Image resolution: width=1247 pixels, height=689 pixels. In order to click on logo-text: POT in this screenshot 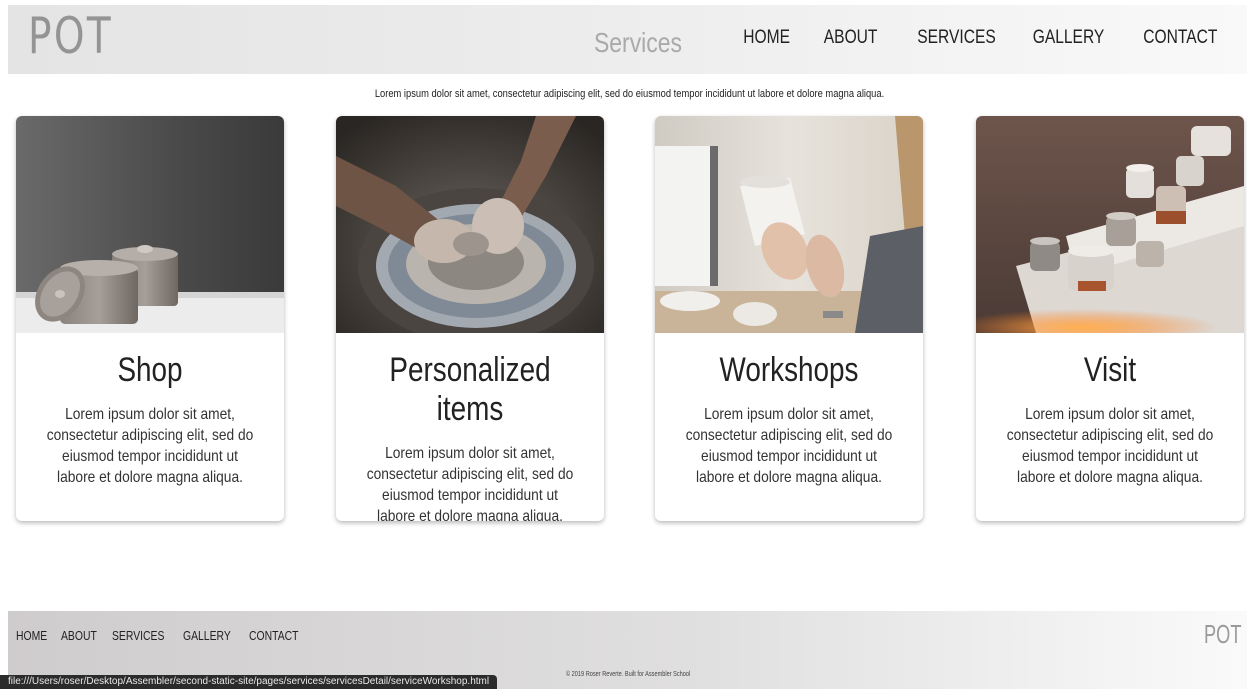, I will do `click(71, 36)`.